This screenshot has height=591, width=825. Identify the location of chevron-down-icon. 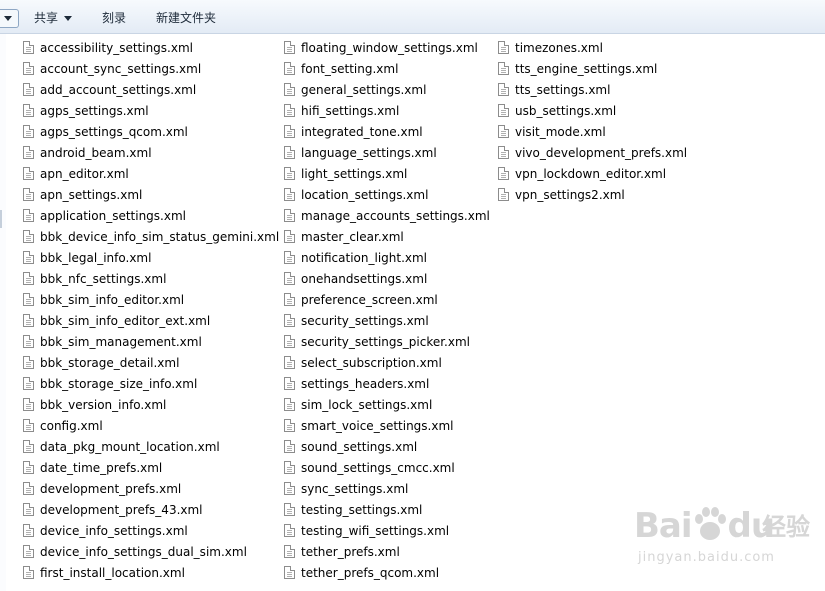
(8, 18).